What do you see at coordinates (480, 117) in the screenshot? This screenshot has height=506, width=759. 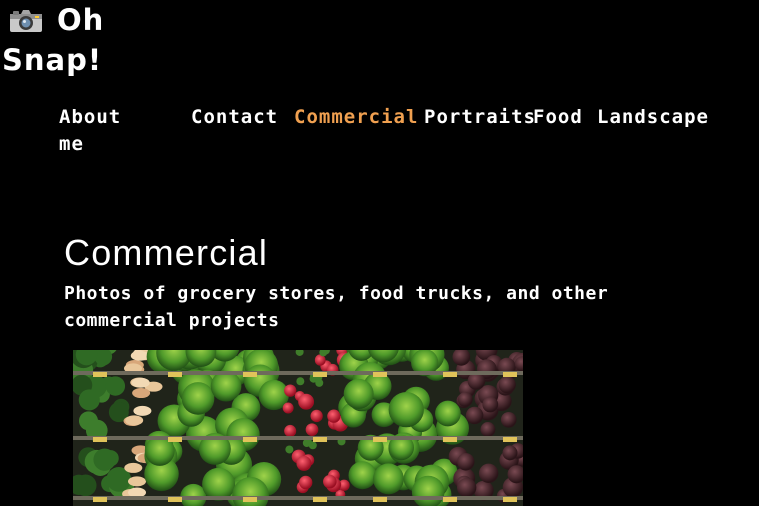 I see `nav-portraits: Portraits` at bounding box center [480, 117].